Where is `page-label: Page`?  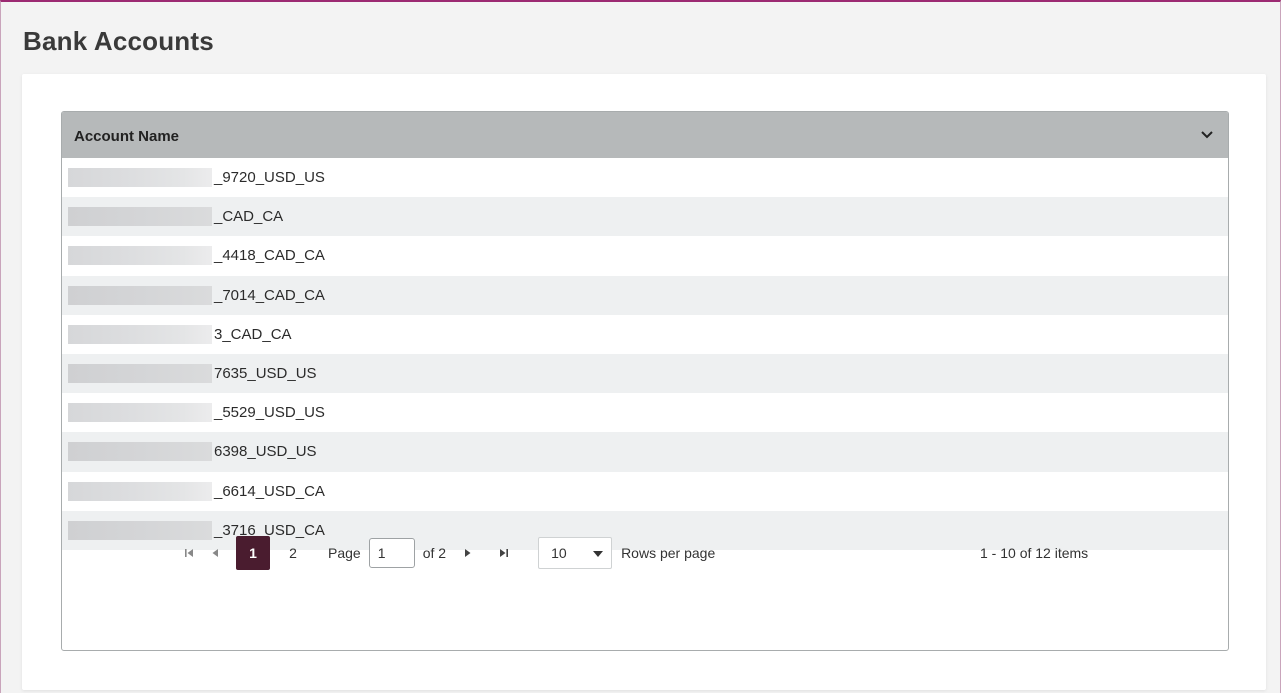
page-label: Page is located at coordinates (344, 553).